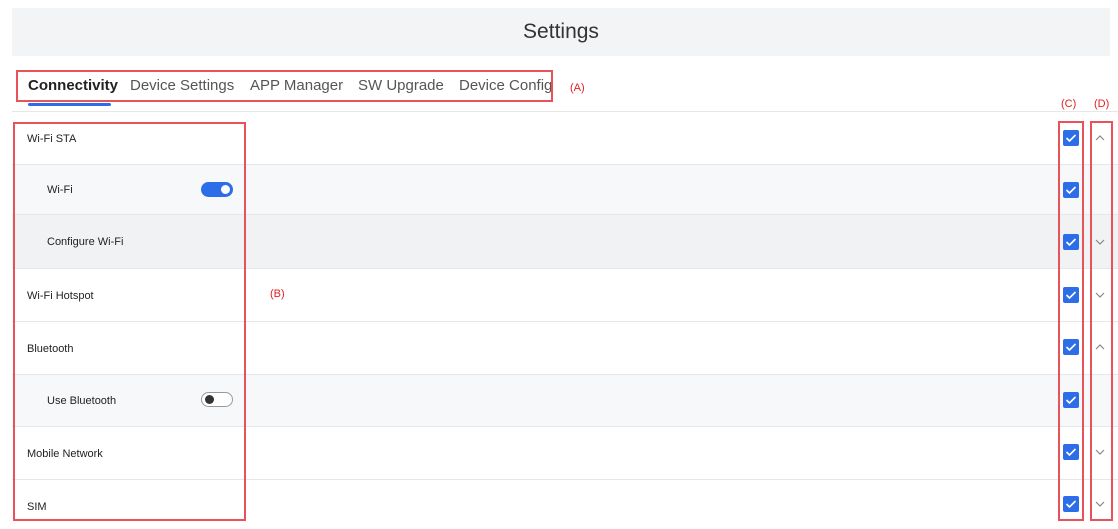  Describe the element at coordinates (182, 85) in the screenshot. I see `tab-device-settings: Device Settings` at that location.